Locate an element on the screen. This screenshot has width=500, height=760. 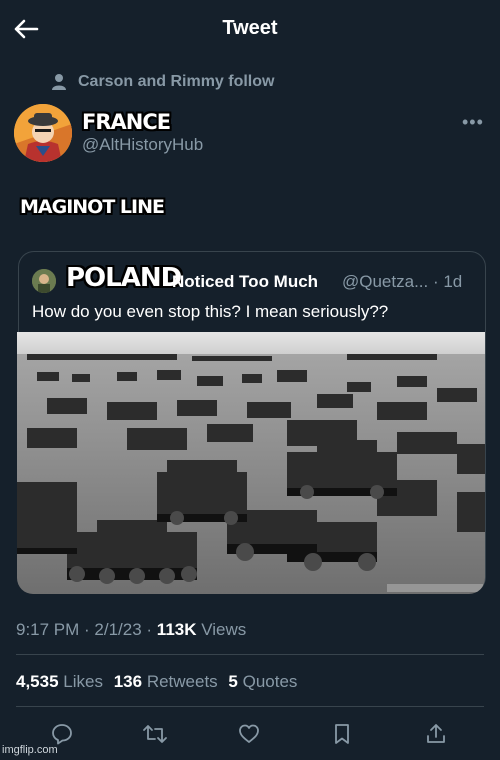
watermark: imgflip.com is located at coordinates (30, 750).